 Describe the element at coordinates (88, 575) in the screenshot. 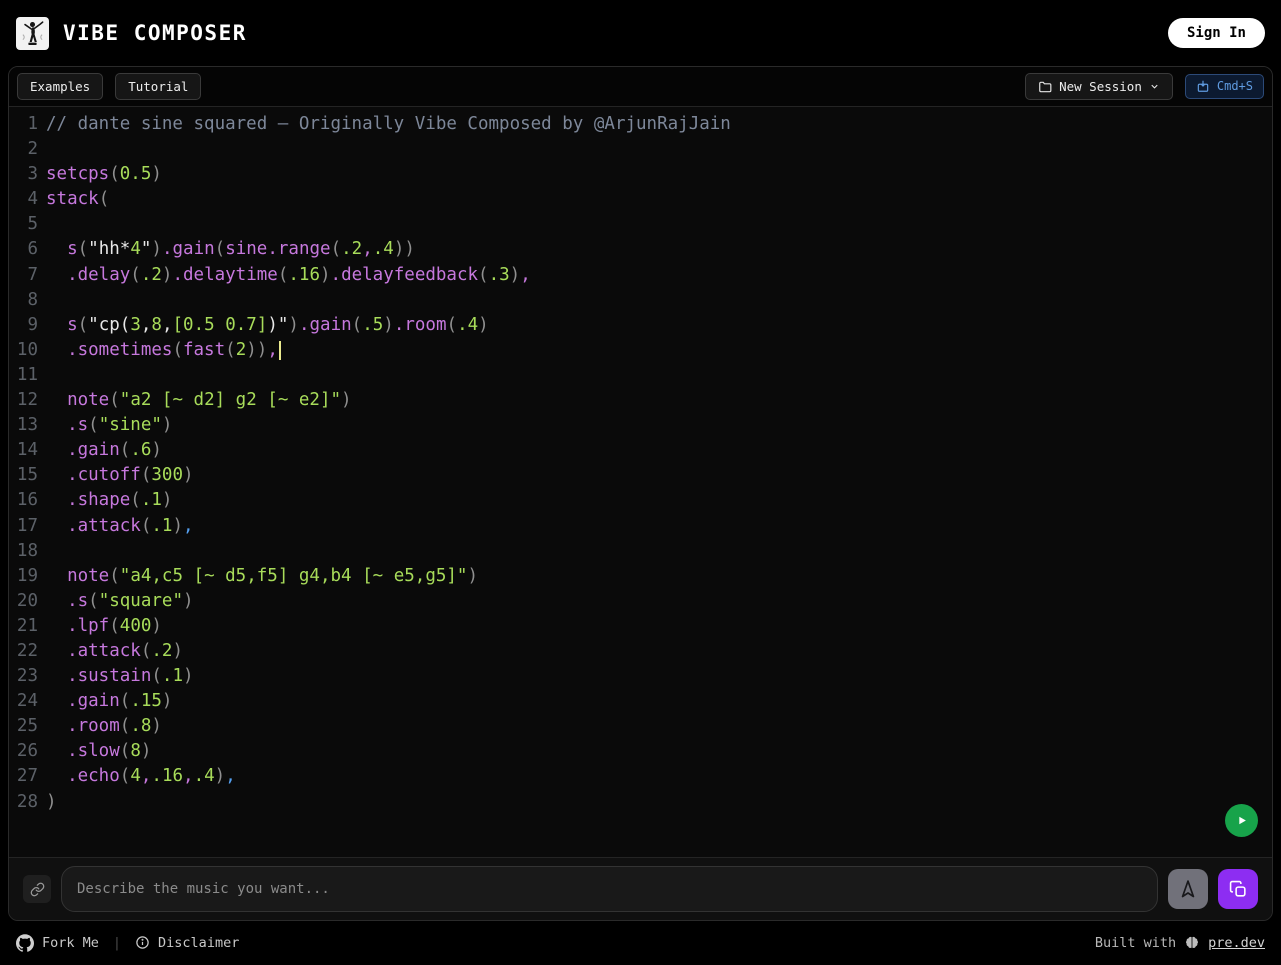

I see `code-token: note` at that location.